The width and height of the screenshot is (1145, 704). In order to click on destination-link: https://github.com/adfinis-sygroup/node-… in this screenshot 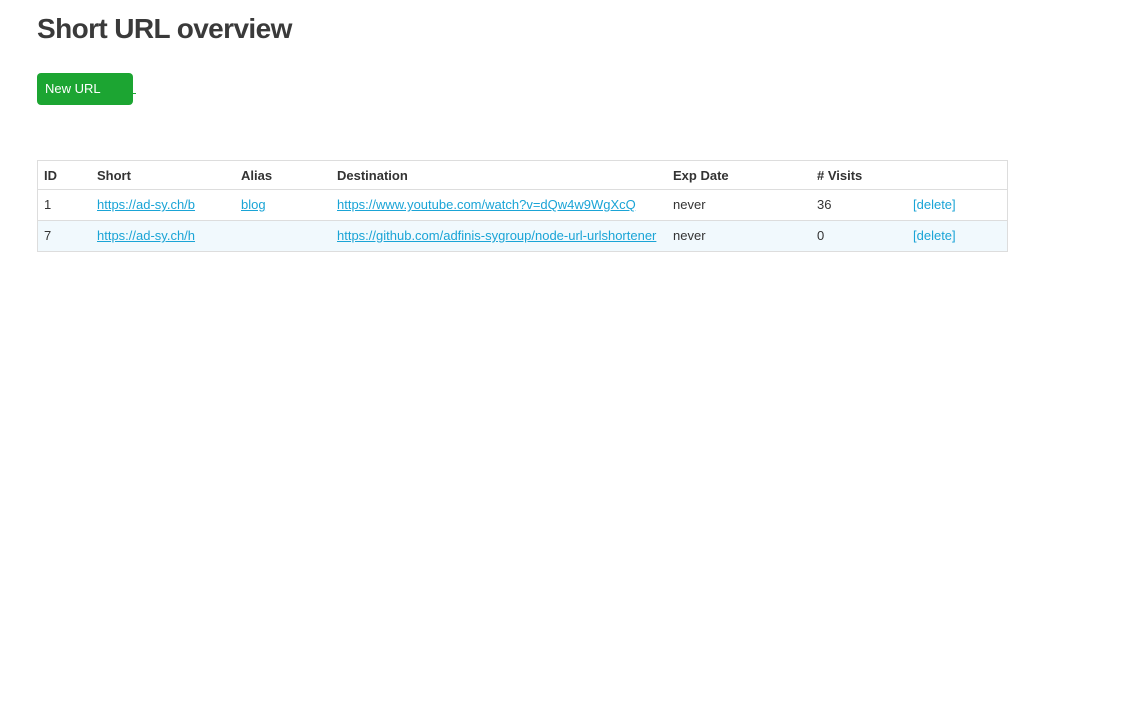, I will do `click(496, 235)`.